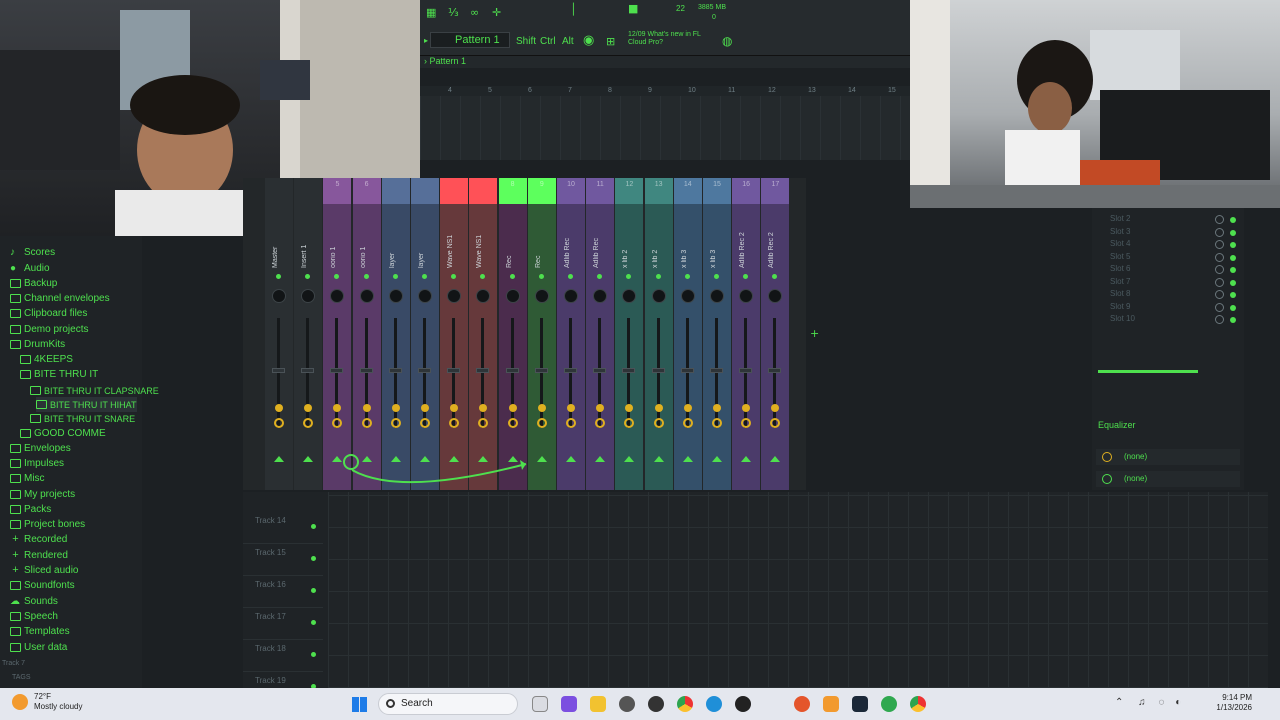  Describe the element at coordinates (448, 704) in the screenshot. I see `taskbar-search: Search` at that location.